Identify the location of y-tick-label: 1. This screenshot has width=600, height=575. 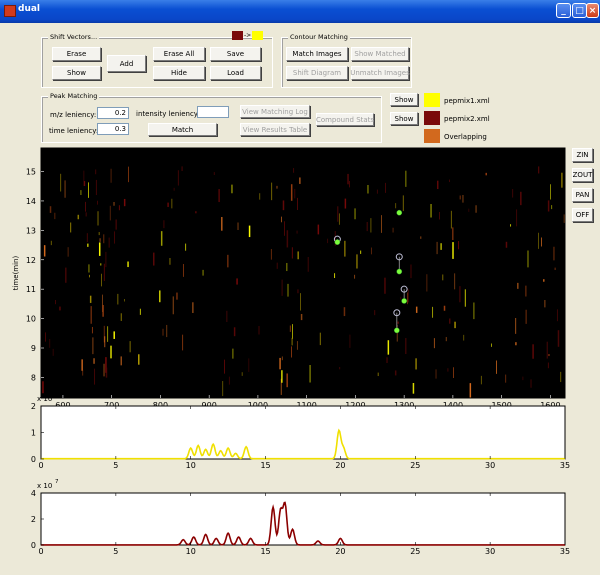
(33, 433).